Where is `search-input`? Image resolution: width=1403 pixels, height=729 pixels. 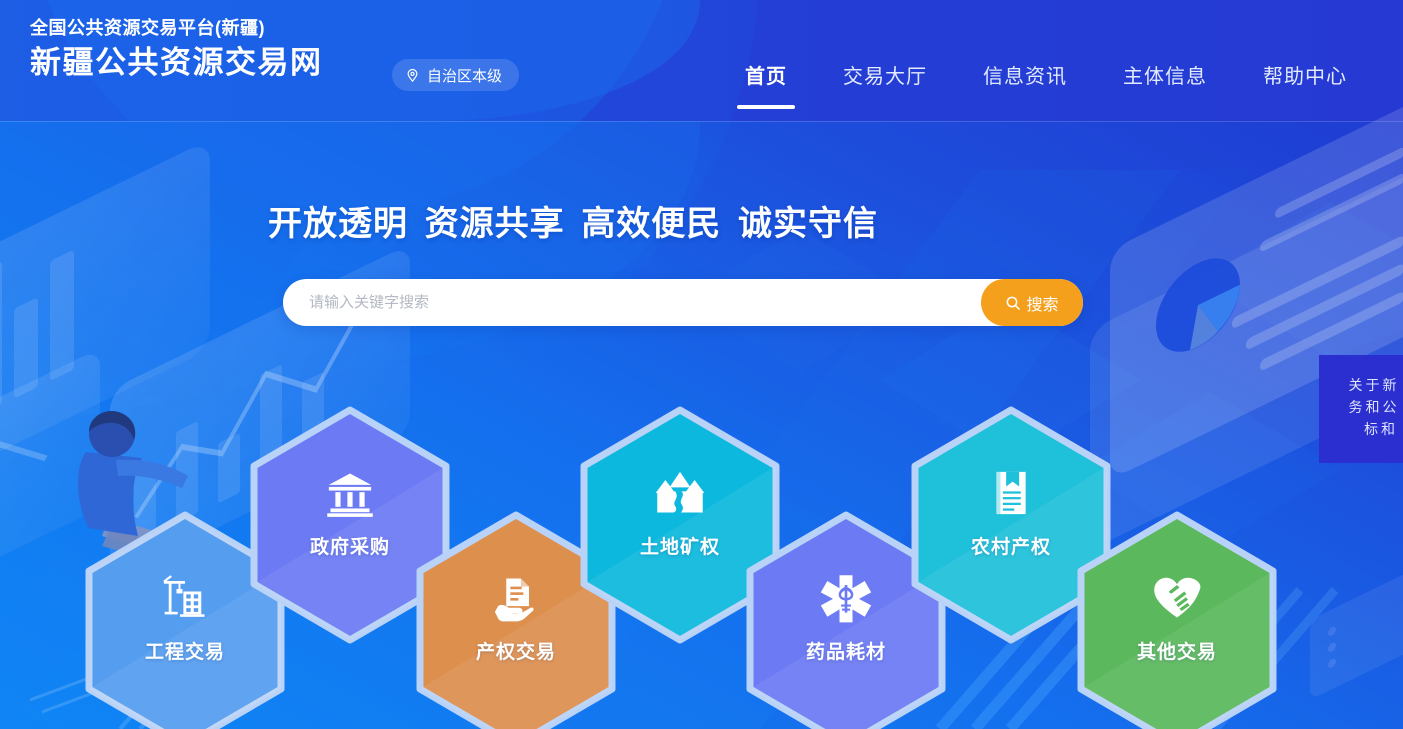 search-input is located at coordinates (632, 302).